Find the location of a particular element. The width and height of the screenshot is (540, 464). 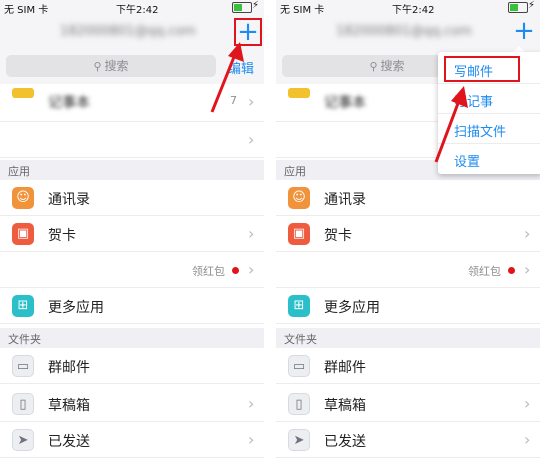

edit-button: 编辑 is located at coordinates (241, 67).